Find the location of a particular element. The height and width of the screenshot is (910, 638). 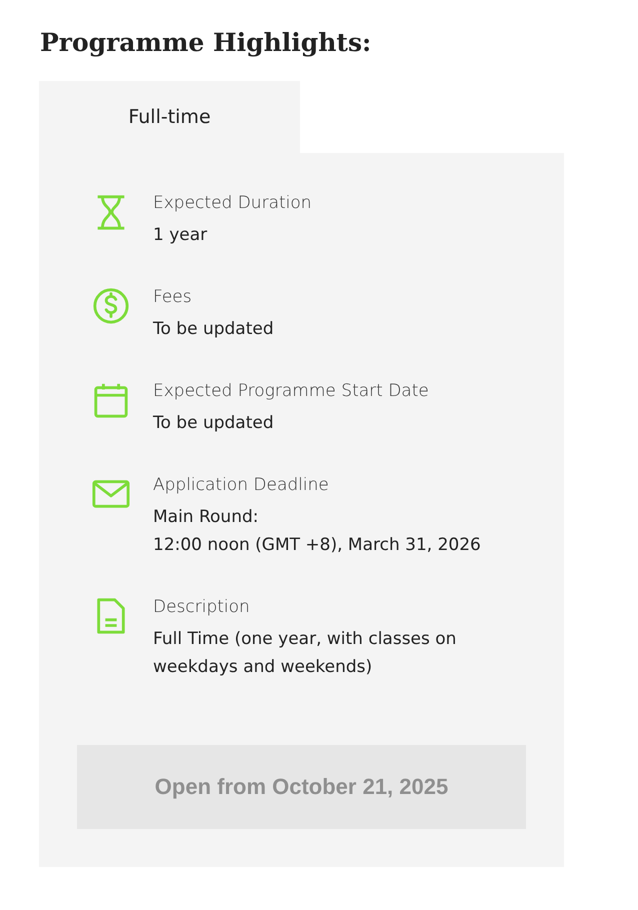

section-heading: Programme Highlights: is located at coordinates (206, 42).